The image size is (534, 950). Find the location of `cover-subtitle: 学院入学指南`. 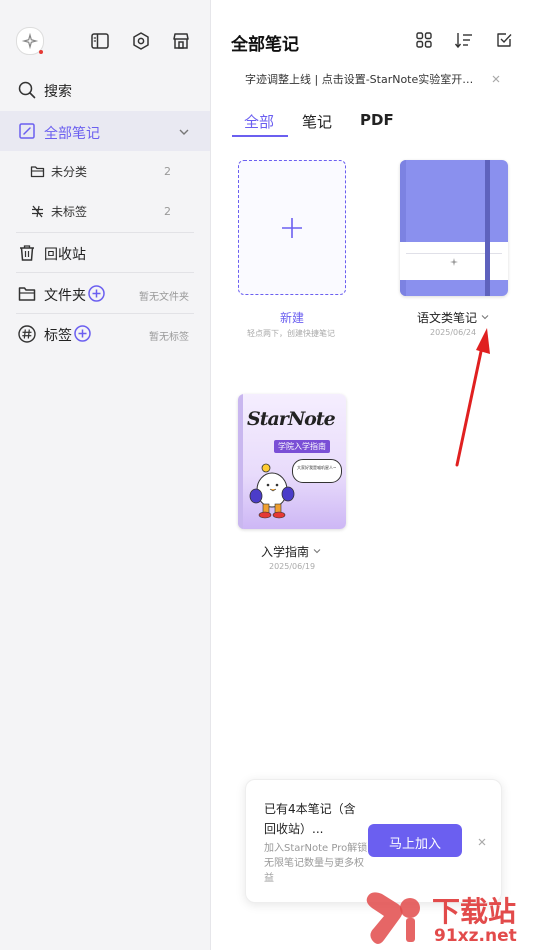

cover-subtitle: 学院入学指南 is located at coordinates (302, 446).